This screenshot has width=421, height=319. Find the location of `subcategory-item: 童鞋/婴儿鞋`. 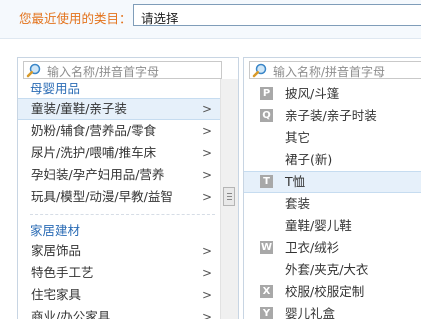

subcategory-item: 童鞋/婴儿鞋 is located at coordinates (332, 226).